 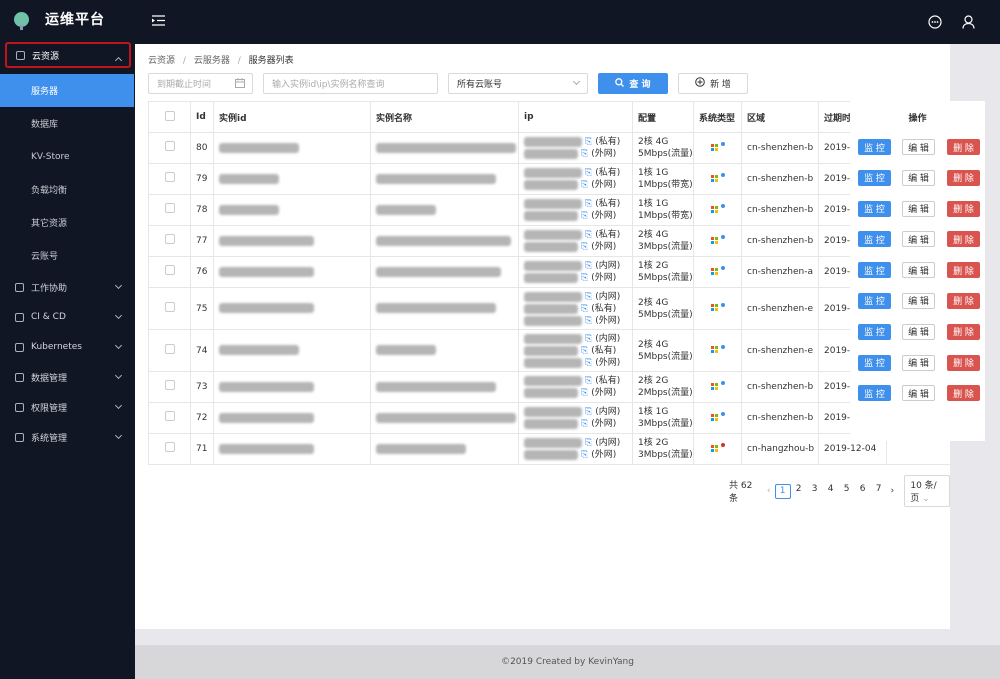 What do you see at coordinates (863, 491) in the screenshot?
I see `page-6: 6` at bounding box center [863, 491].